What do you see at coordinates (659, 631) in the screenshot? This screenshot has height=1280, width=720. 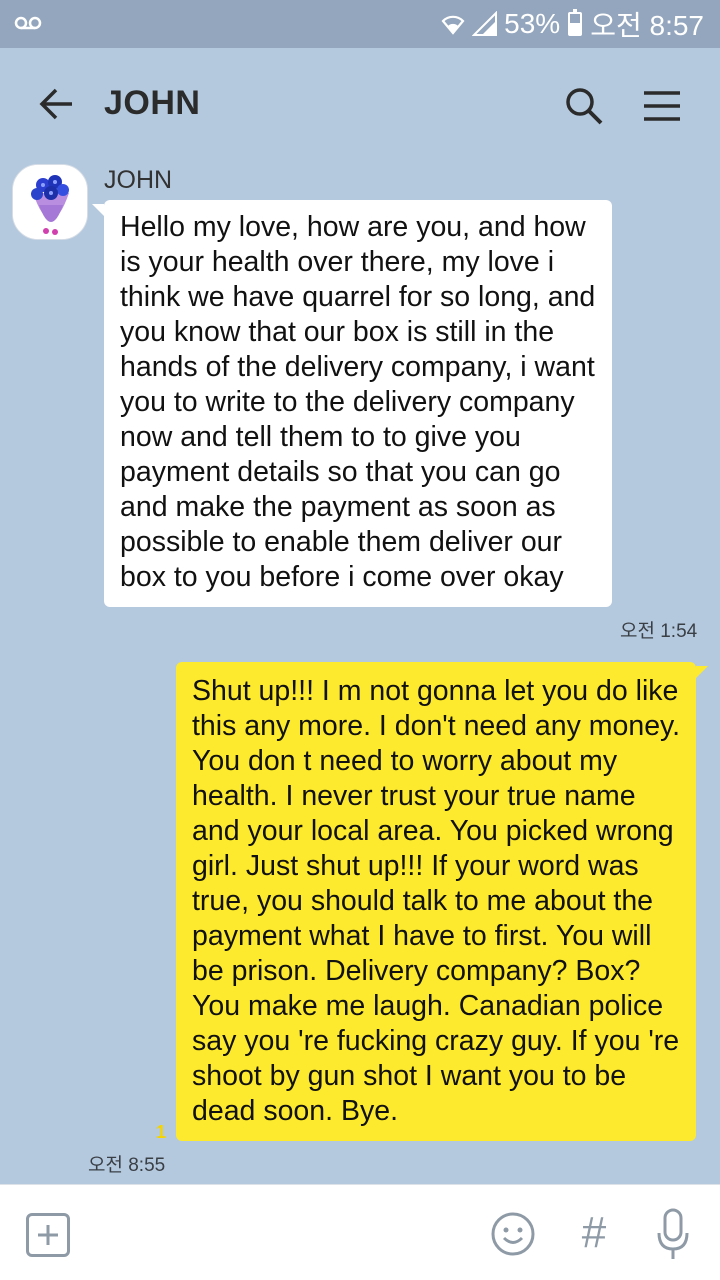 I see `message-time: 오전 1:54` at bounding box center [659, 631].